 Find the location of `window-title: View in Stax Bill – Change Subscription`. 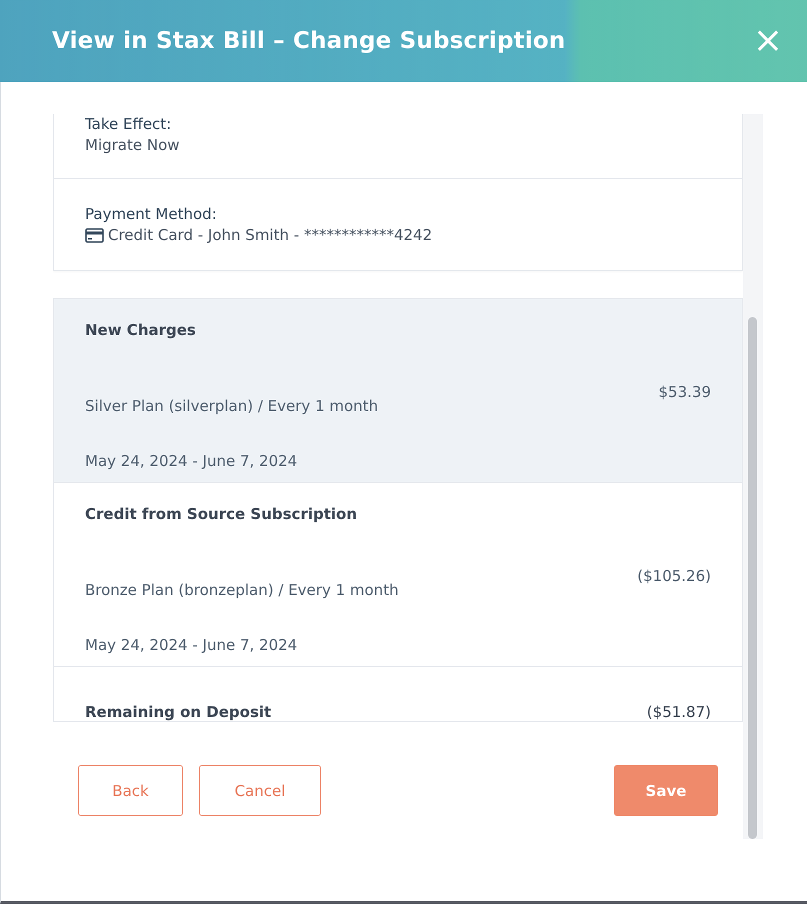

window-title: View in Stax Bill – Change Subscription is located at coordinates (309, 41).